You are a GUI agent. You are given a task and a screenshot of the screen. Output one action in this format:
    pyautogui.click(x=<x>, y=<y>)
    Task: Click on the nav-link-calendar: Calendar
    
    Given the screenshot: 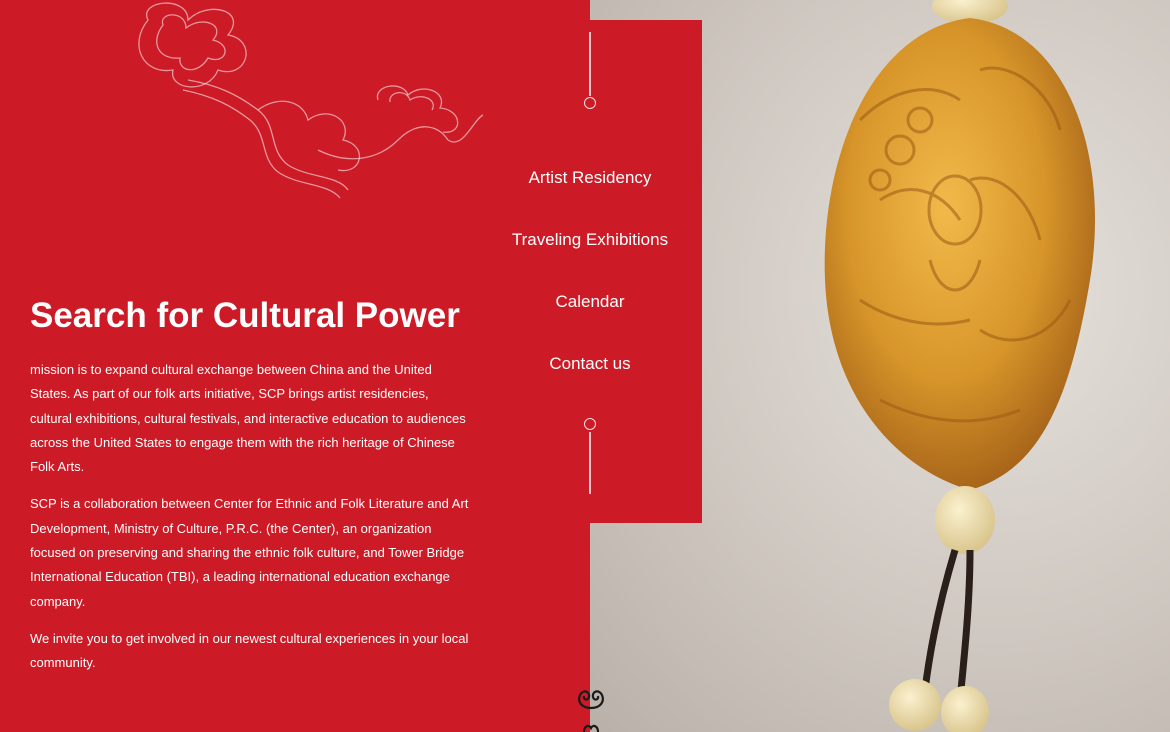 What is the action you would take?
    pyautogui.click(x=590, y=298)
    